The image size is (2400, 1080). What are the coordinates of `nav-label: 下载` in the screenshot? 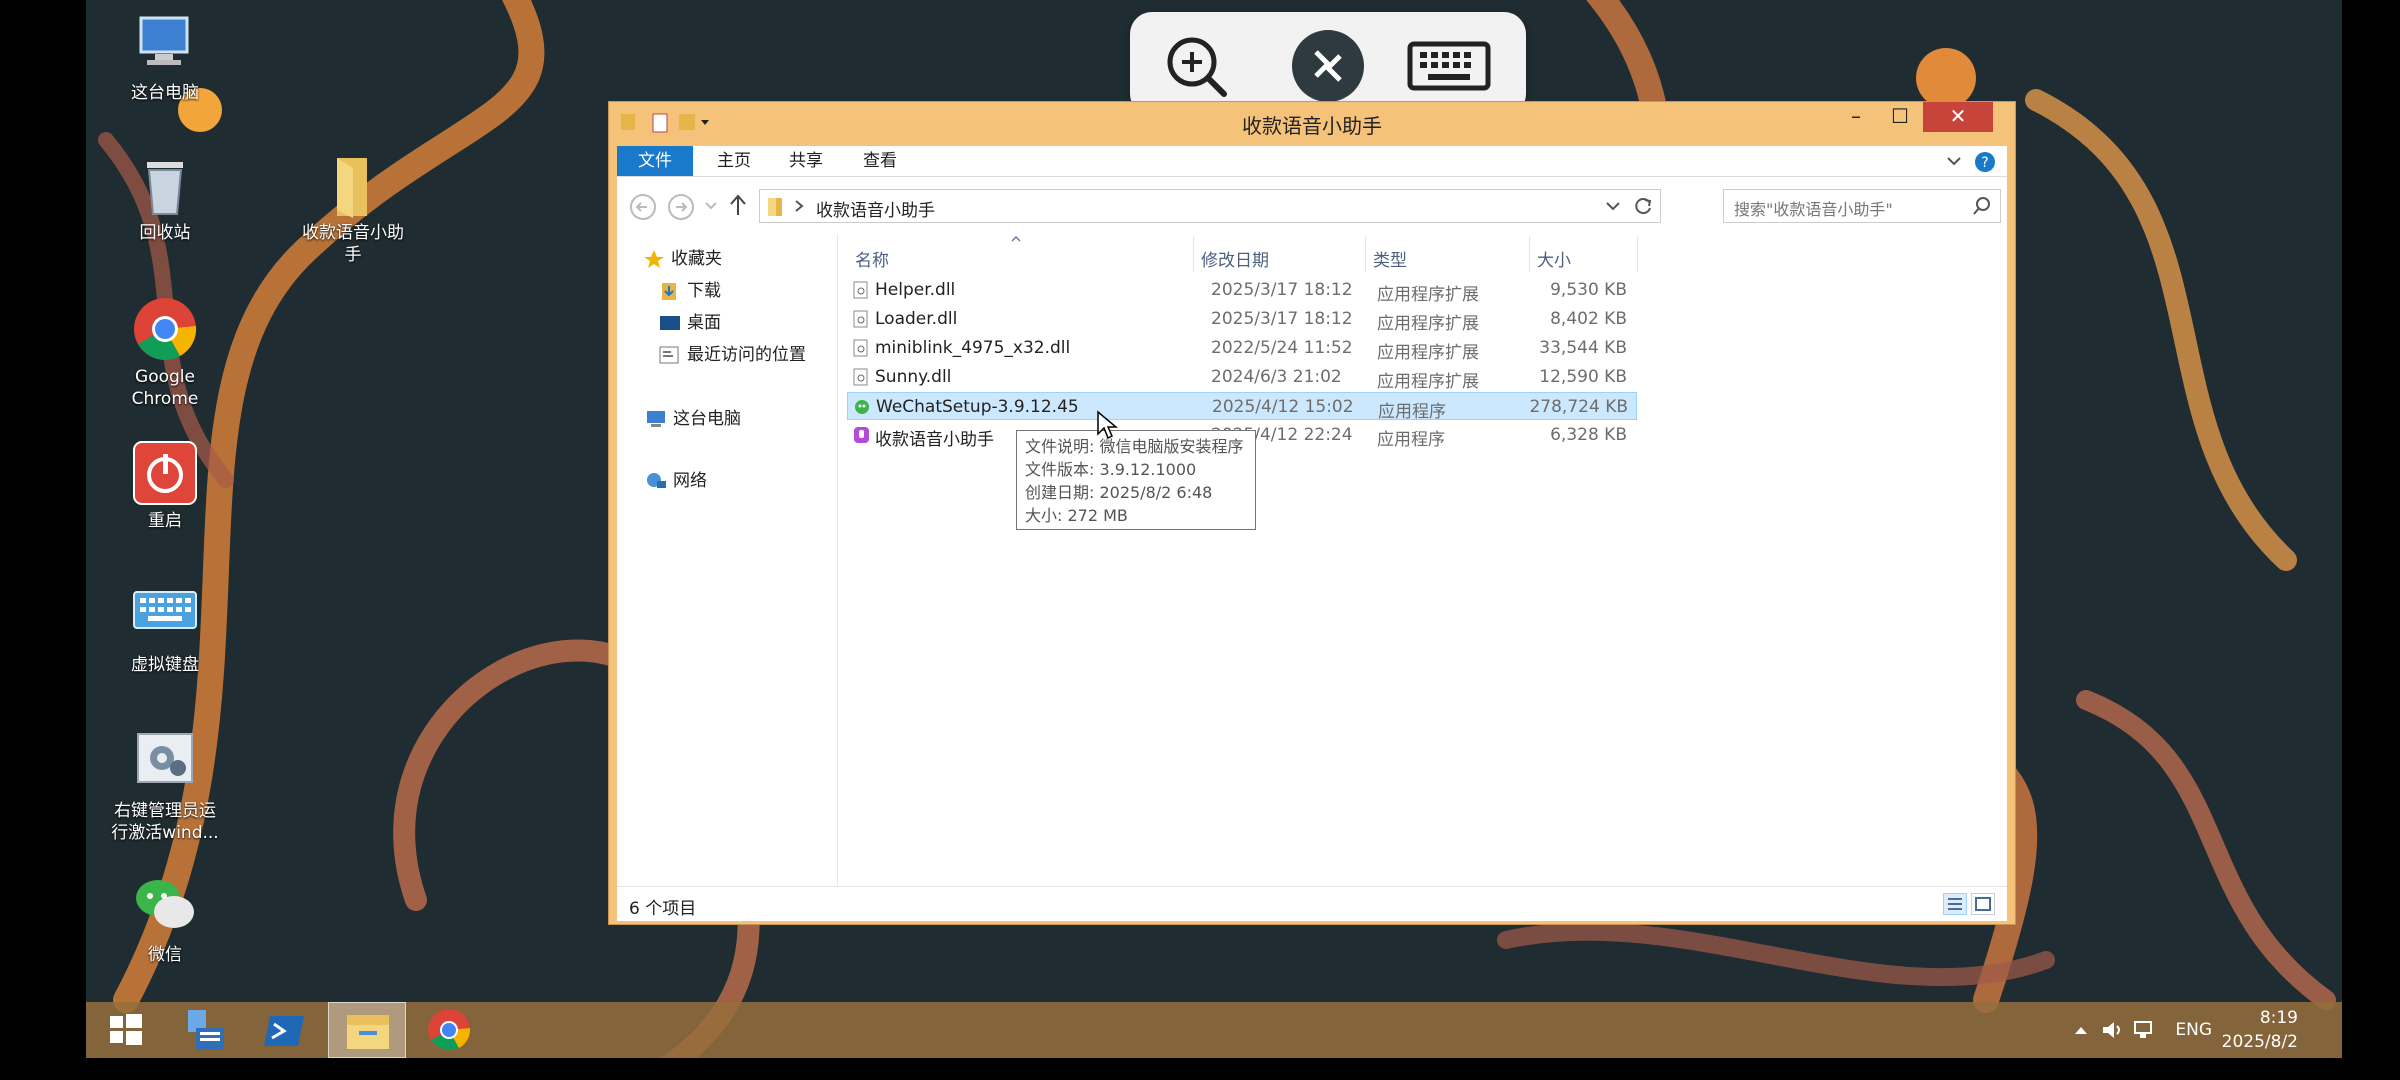 It's located at (704, 291).